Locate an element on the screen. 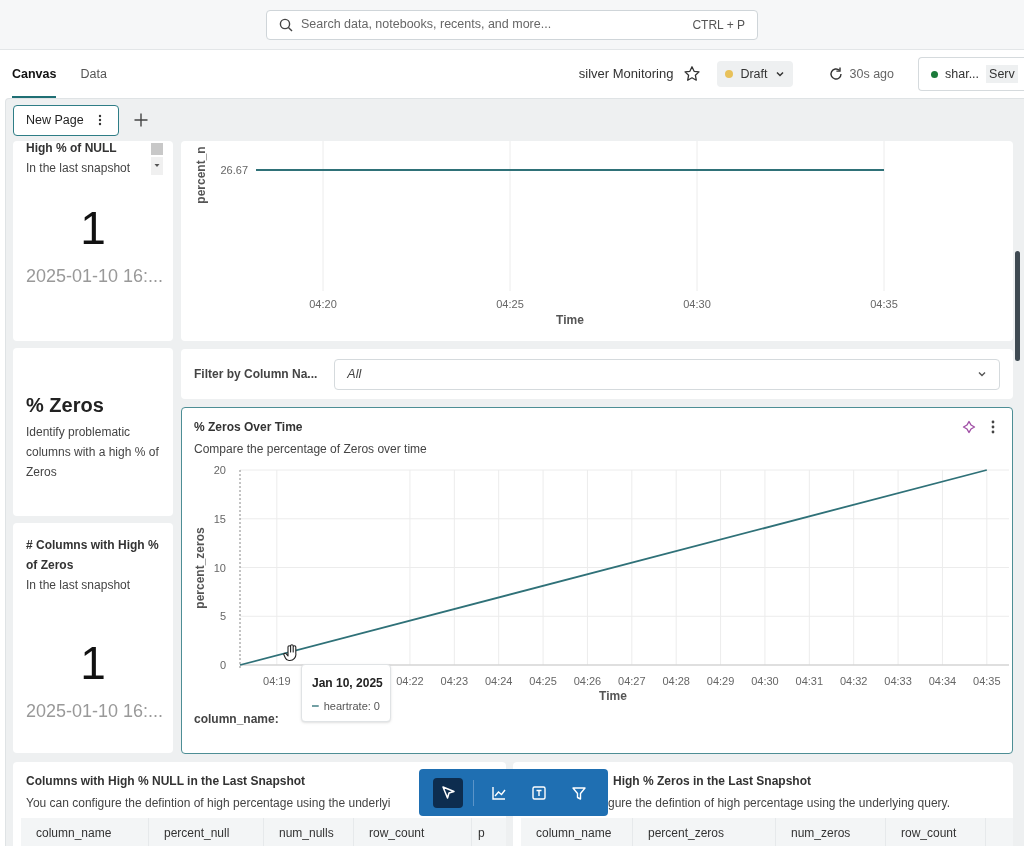  table-title: Columns with High % NULL in the Last Snapshot is located at coordinates (166, 781).